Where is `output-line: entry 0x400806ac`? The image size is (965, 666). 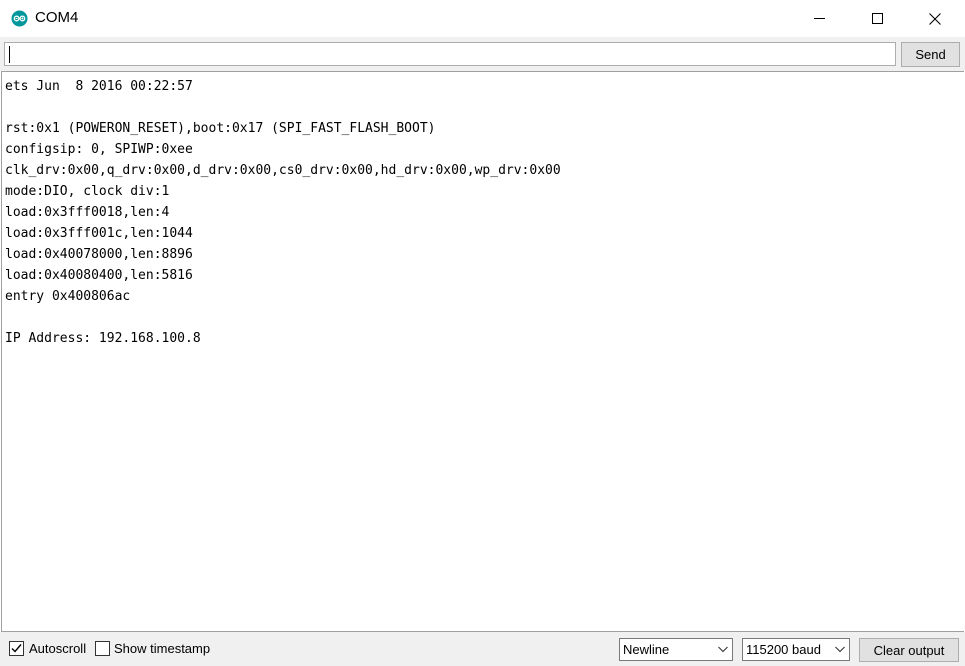
output-line: entry 0x400806ac is located at coordinates (68, 296).